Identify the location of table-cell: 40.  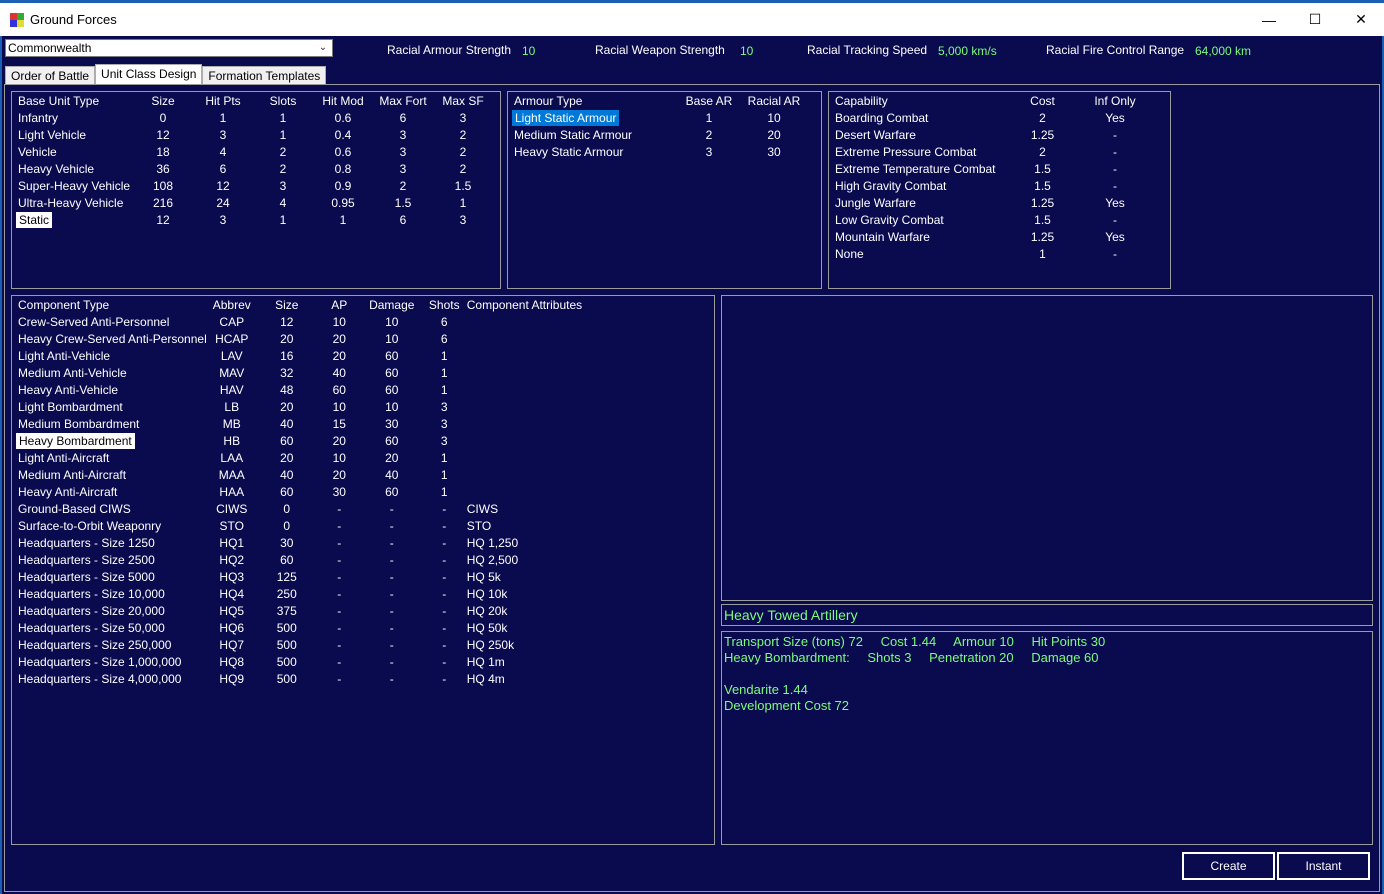
(287, 475).